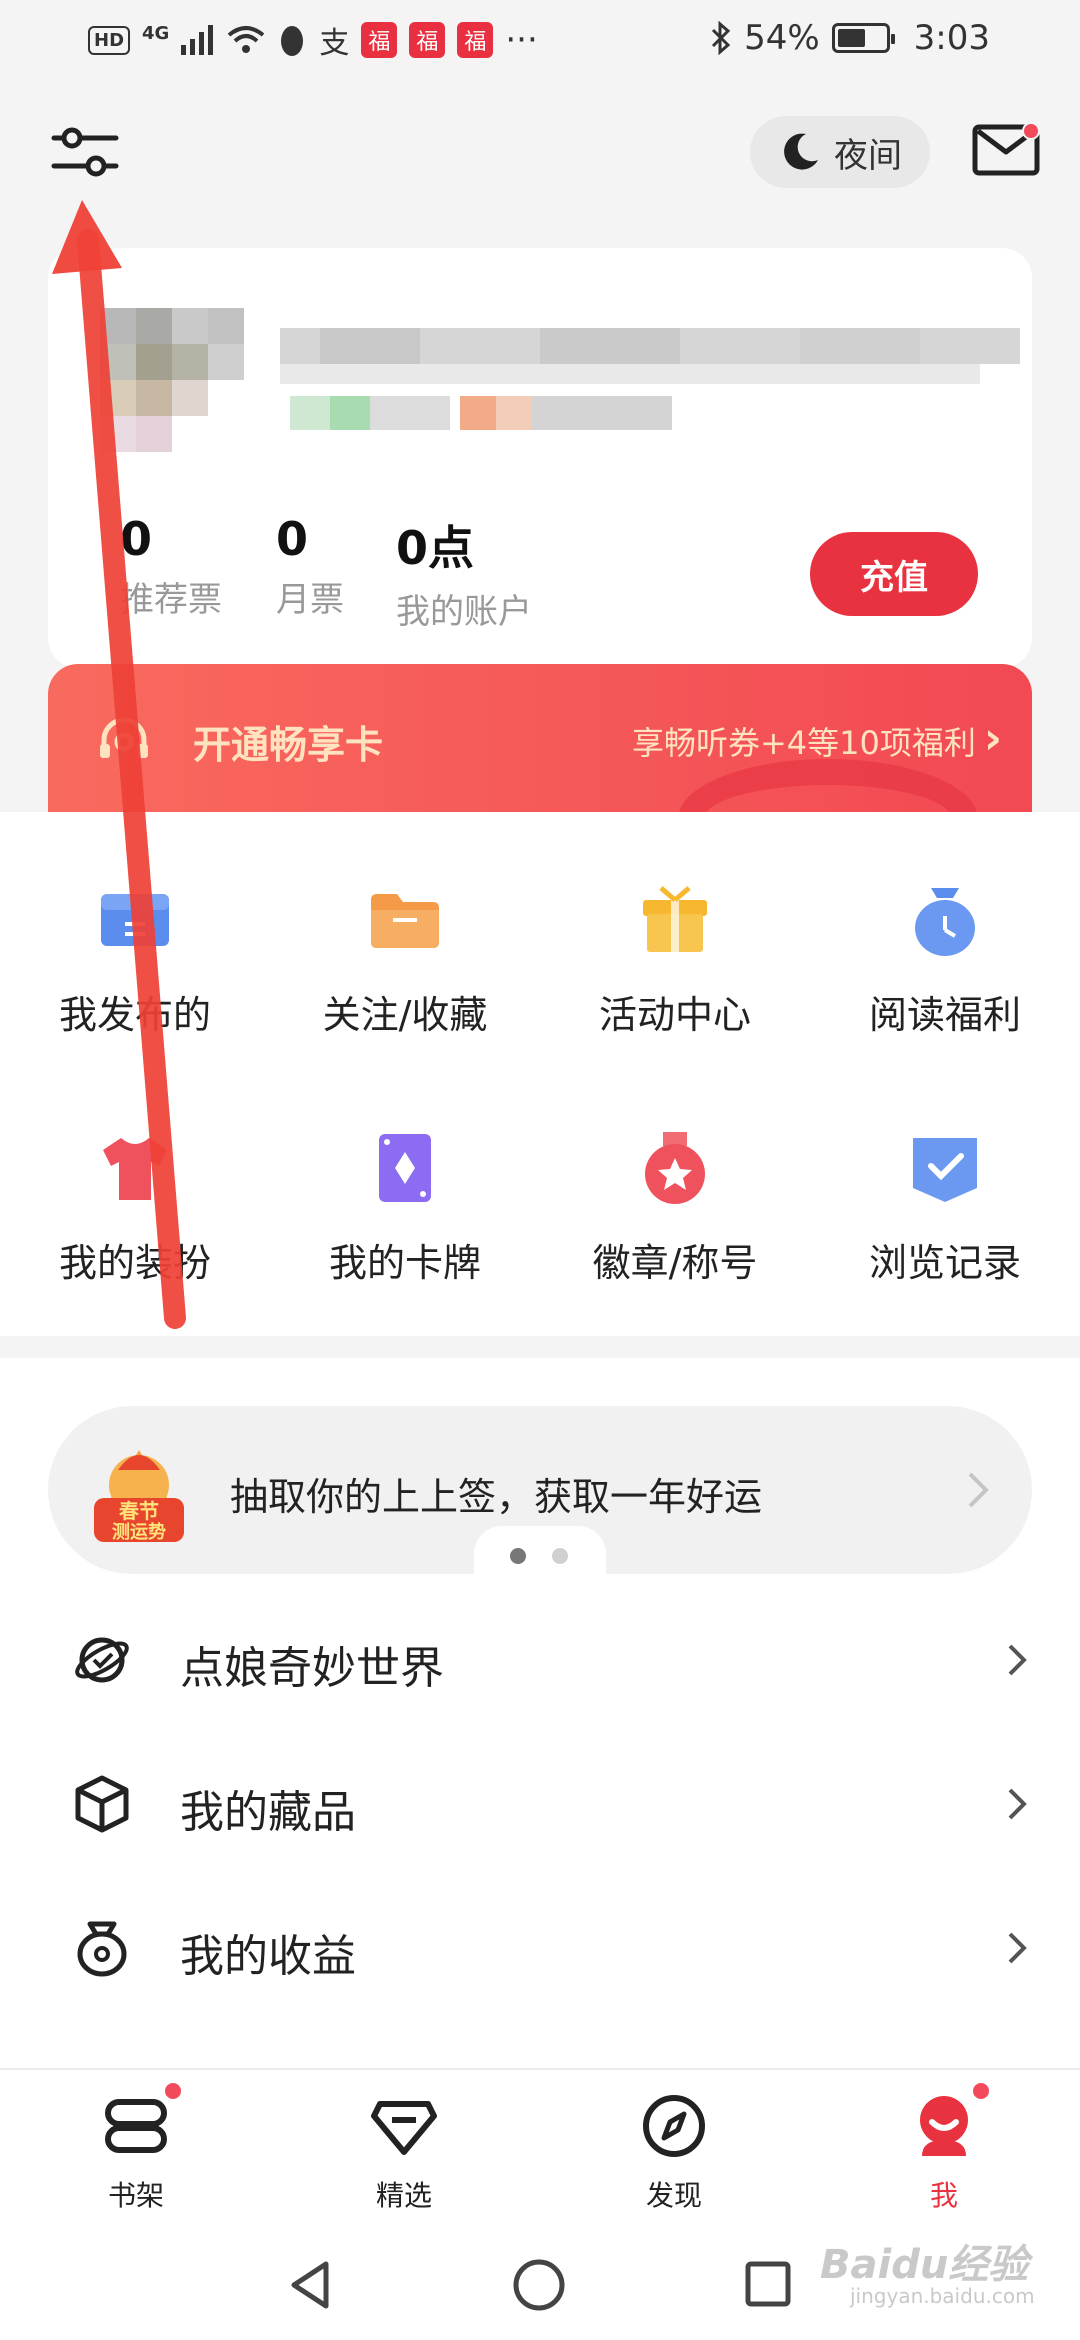 This screenshot has height=2340, width=1080. I want to click on hd-icon: HD, so click(109, 40).